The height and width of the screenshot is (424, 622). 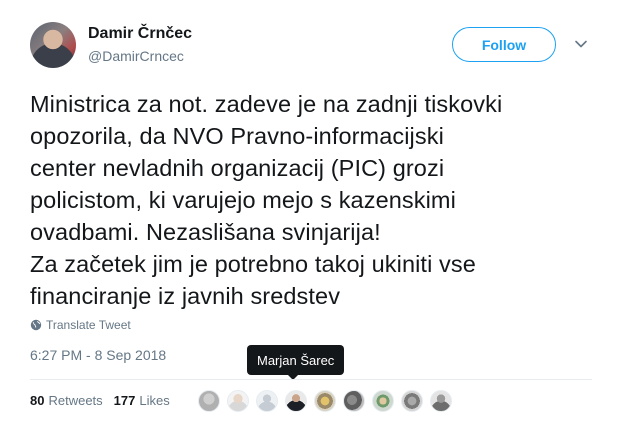 What do you see at coordinates (311, 379) in the screenshot?
I see `stats-divider` at bounding box center [311, 379].